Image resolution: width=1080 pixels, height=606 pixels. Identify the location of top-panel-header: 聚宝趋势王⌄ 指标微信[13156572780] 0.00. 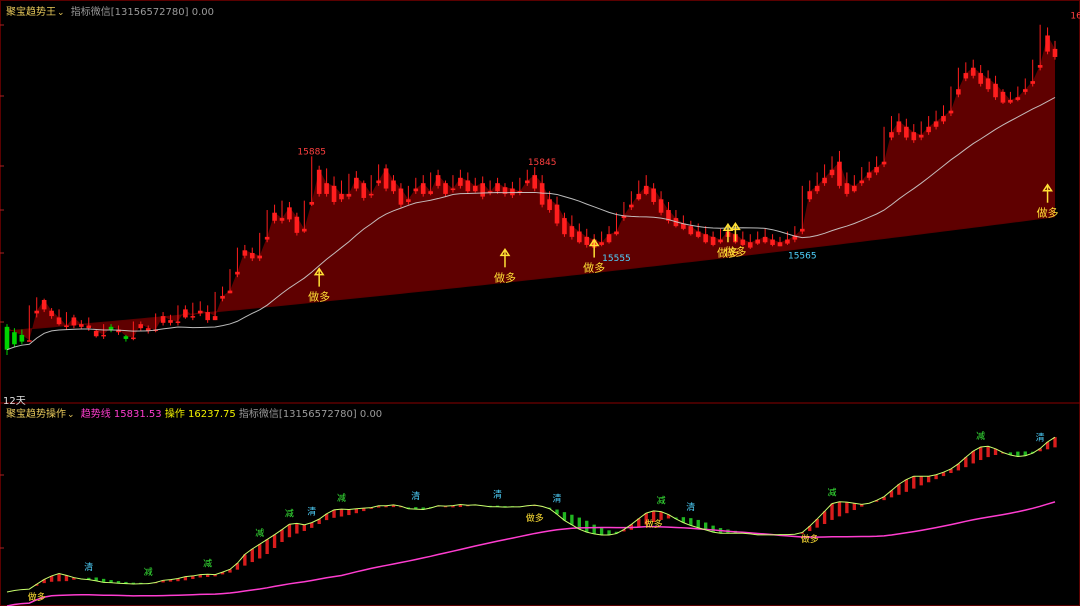
(110, 10).